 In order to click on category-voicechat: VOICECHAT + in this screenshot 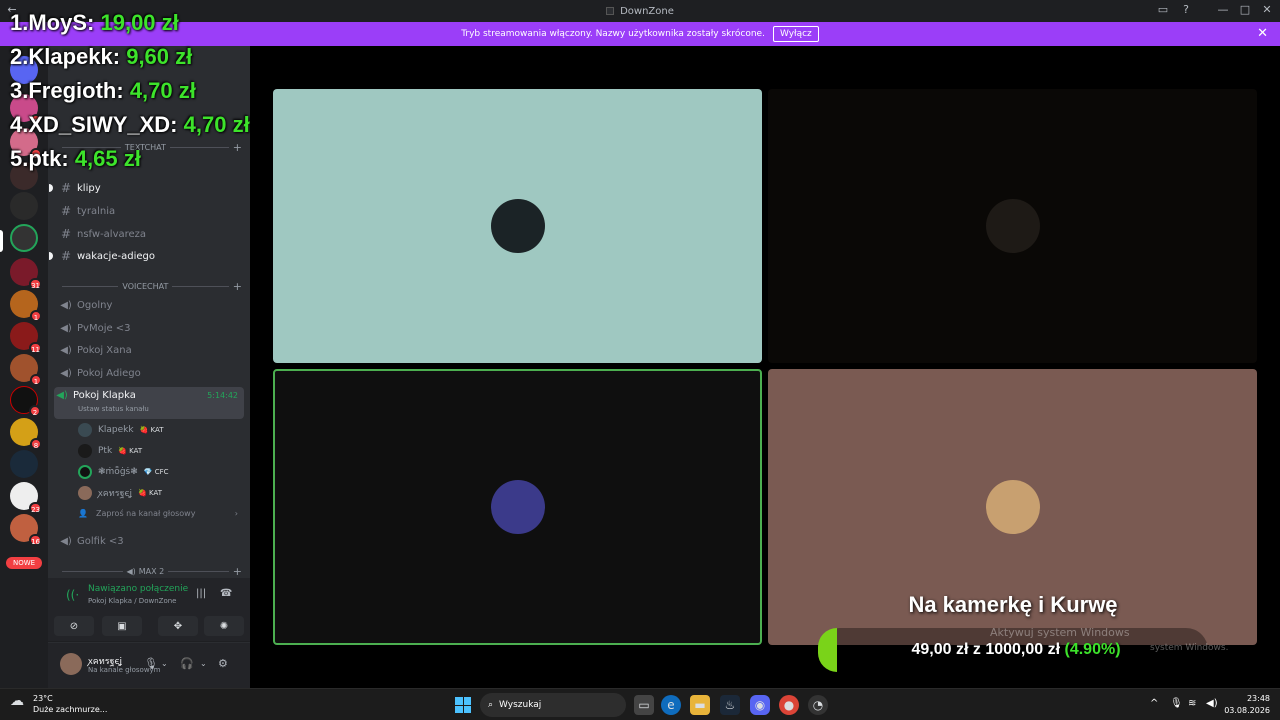, I will do `click(150, 286)`.